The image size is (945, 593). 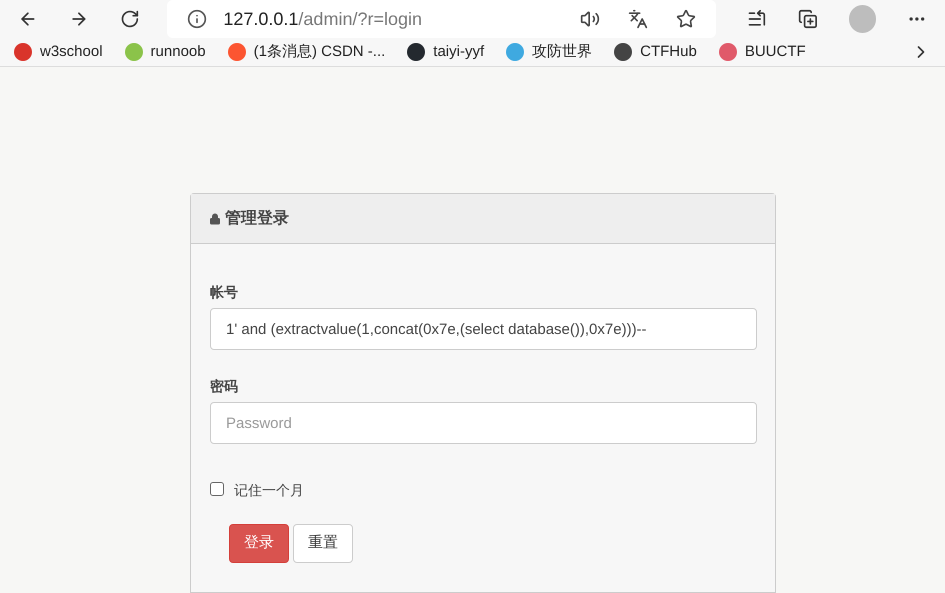 What do you see at coordinates (197, 19) in the screenshot?
I see `info-icon` at bounding box center [197, 19].